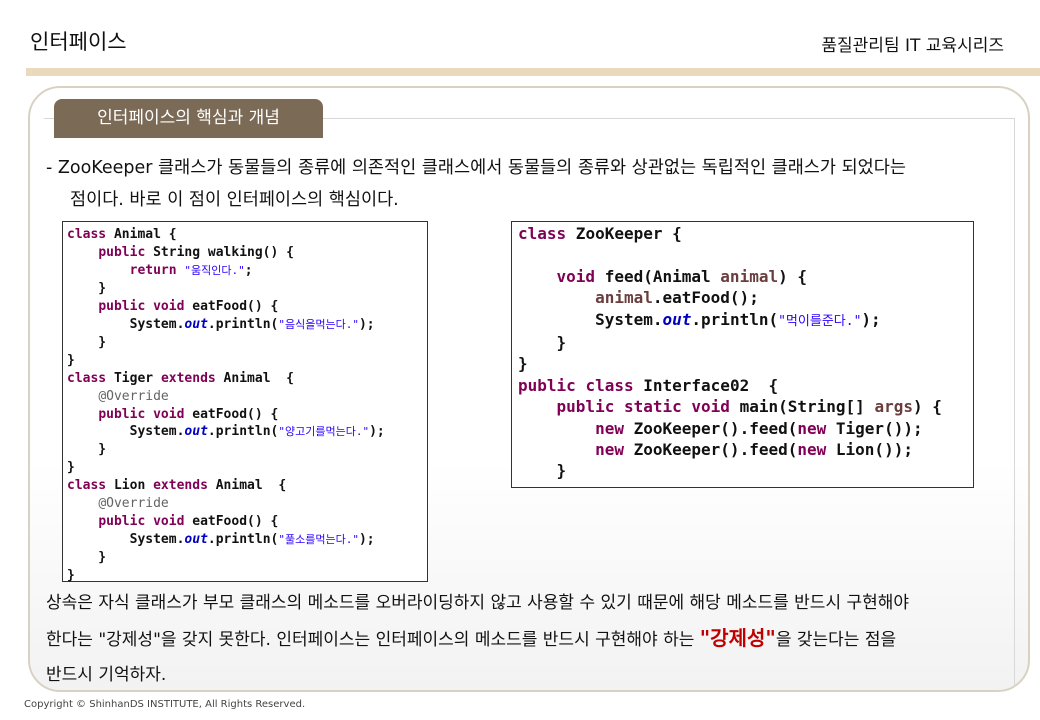  I want to click on code-string: "먹이를준다.", so click(820, 321).